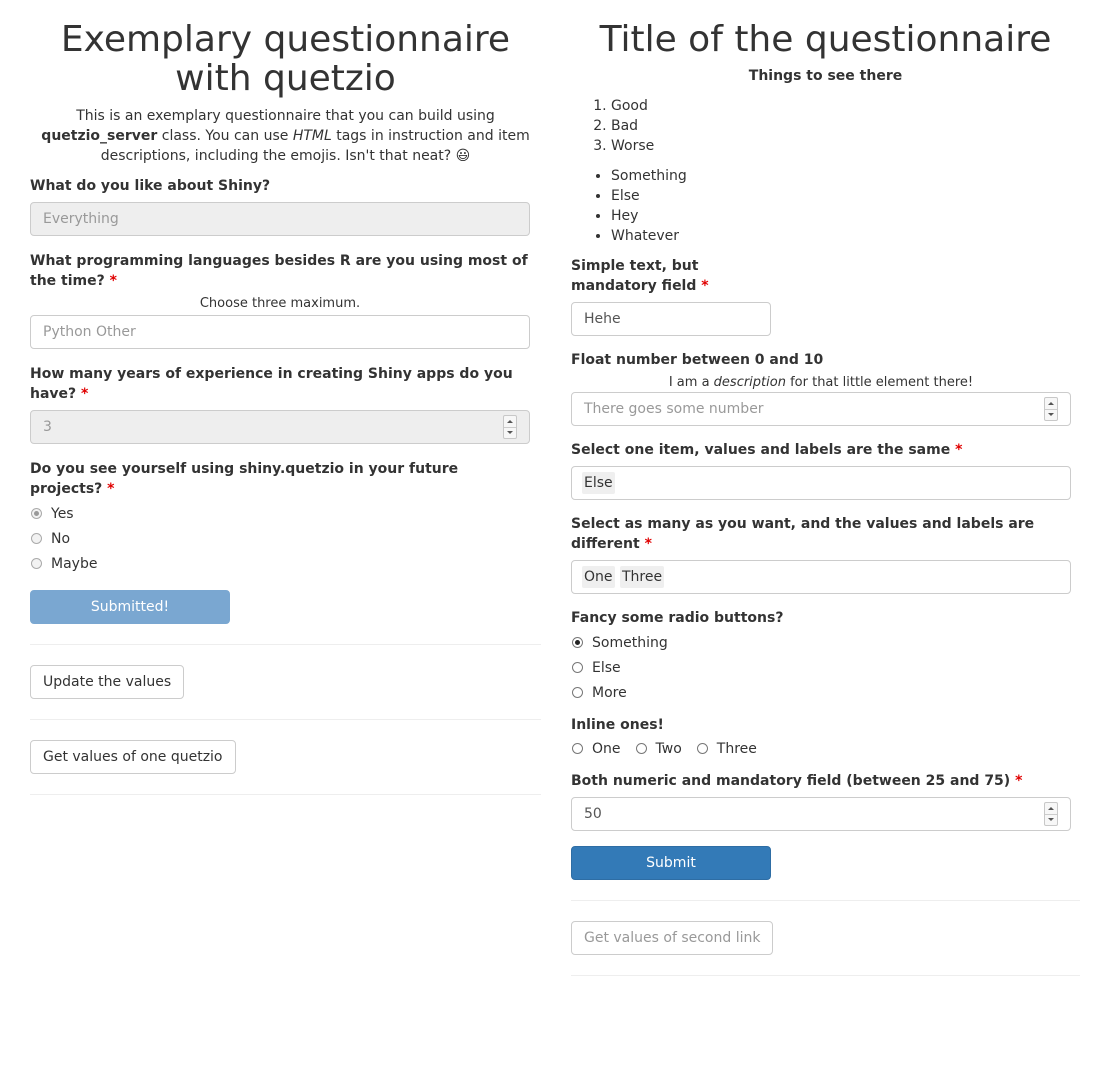 This screenshot has width=1111, height=1065. I want to click on question-label: Fancy some radio buttons?, so click(677, 618).